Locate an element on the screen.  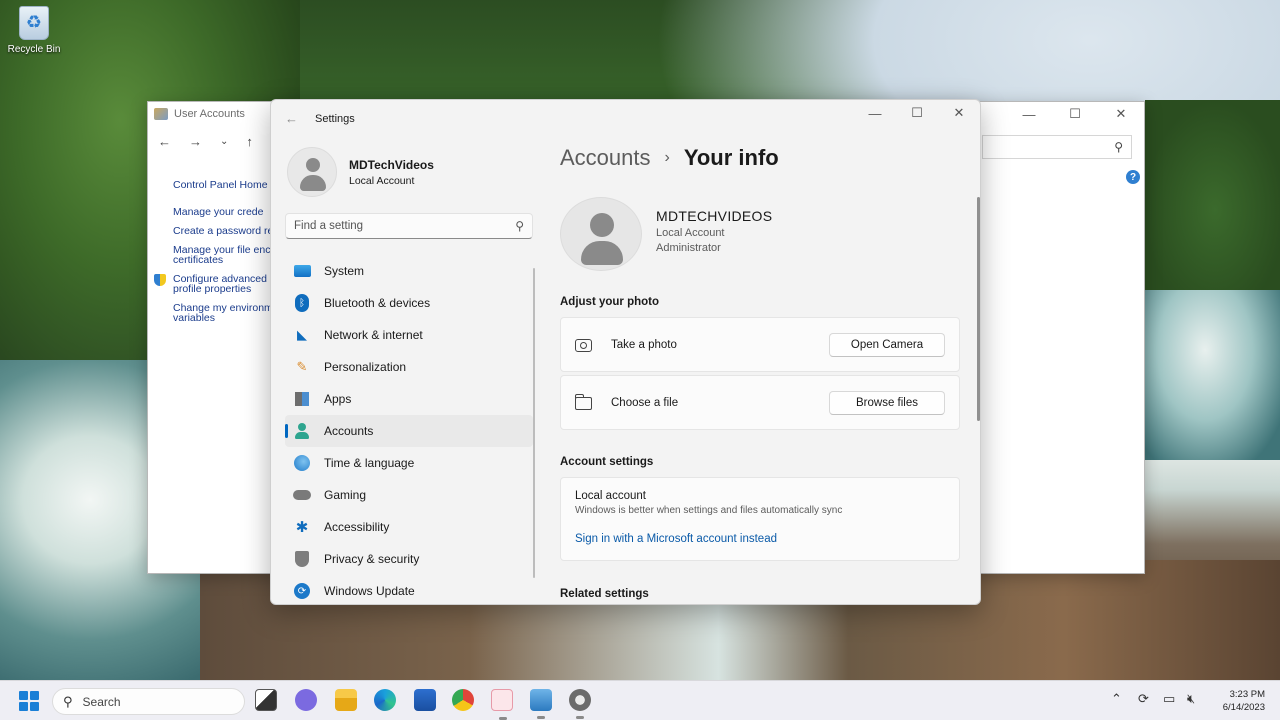
advanced-profile-link: Configure advanced profile properties is located at coordinates (210, 284).